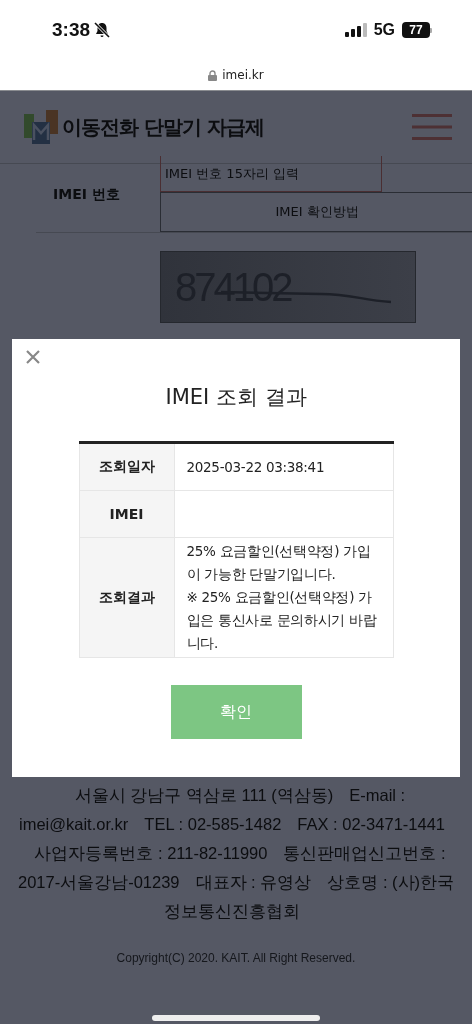  Describe the element at coordinates (417, 30) in the screenshot. I see `battery-indicator: 77` at that location.